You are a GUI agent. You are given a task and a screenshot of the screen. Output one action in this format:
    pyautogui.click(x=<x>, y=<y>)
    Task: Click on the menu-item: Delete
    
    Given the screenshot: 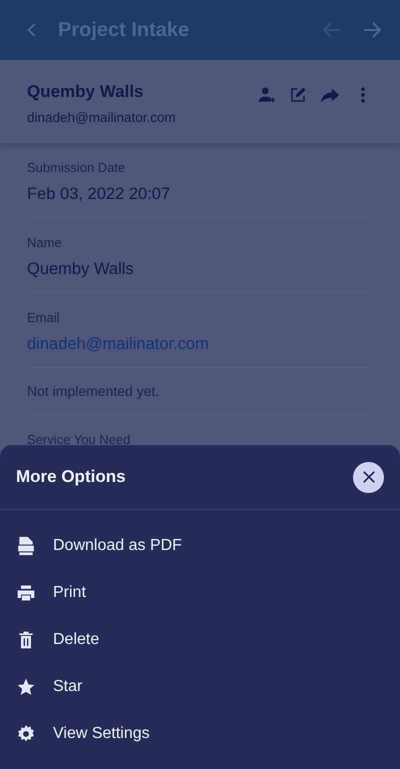 What is the action you would take?
    pyautogui.click(x=200, y=639)
    